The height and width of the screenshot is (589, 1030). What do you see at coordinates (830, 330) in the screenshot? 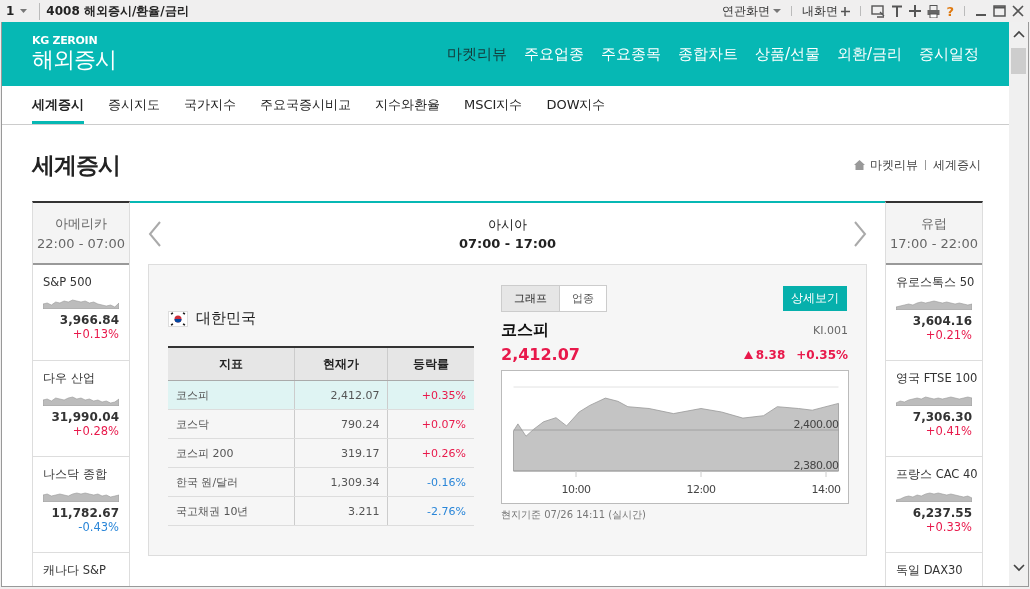
I see `index-code: KI.001` at bounding box center [830, 330].